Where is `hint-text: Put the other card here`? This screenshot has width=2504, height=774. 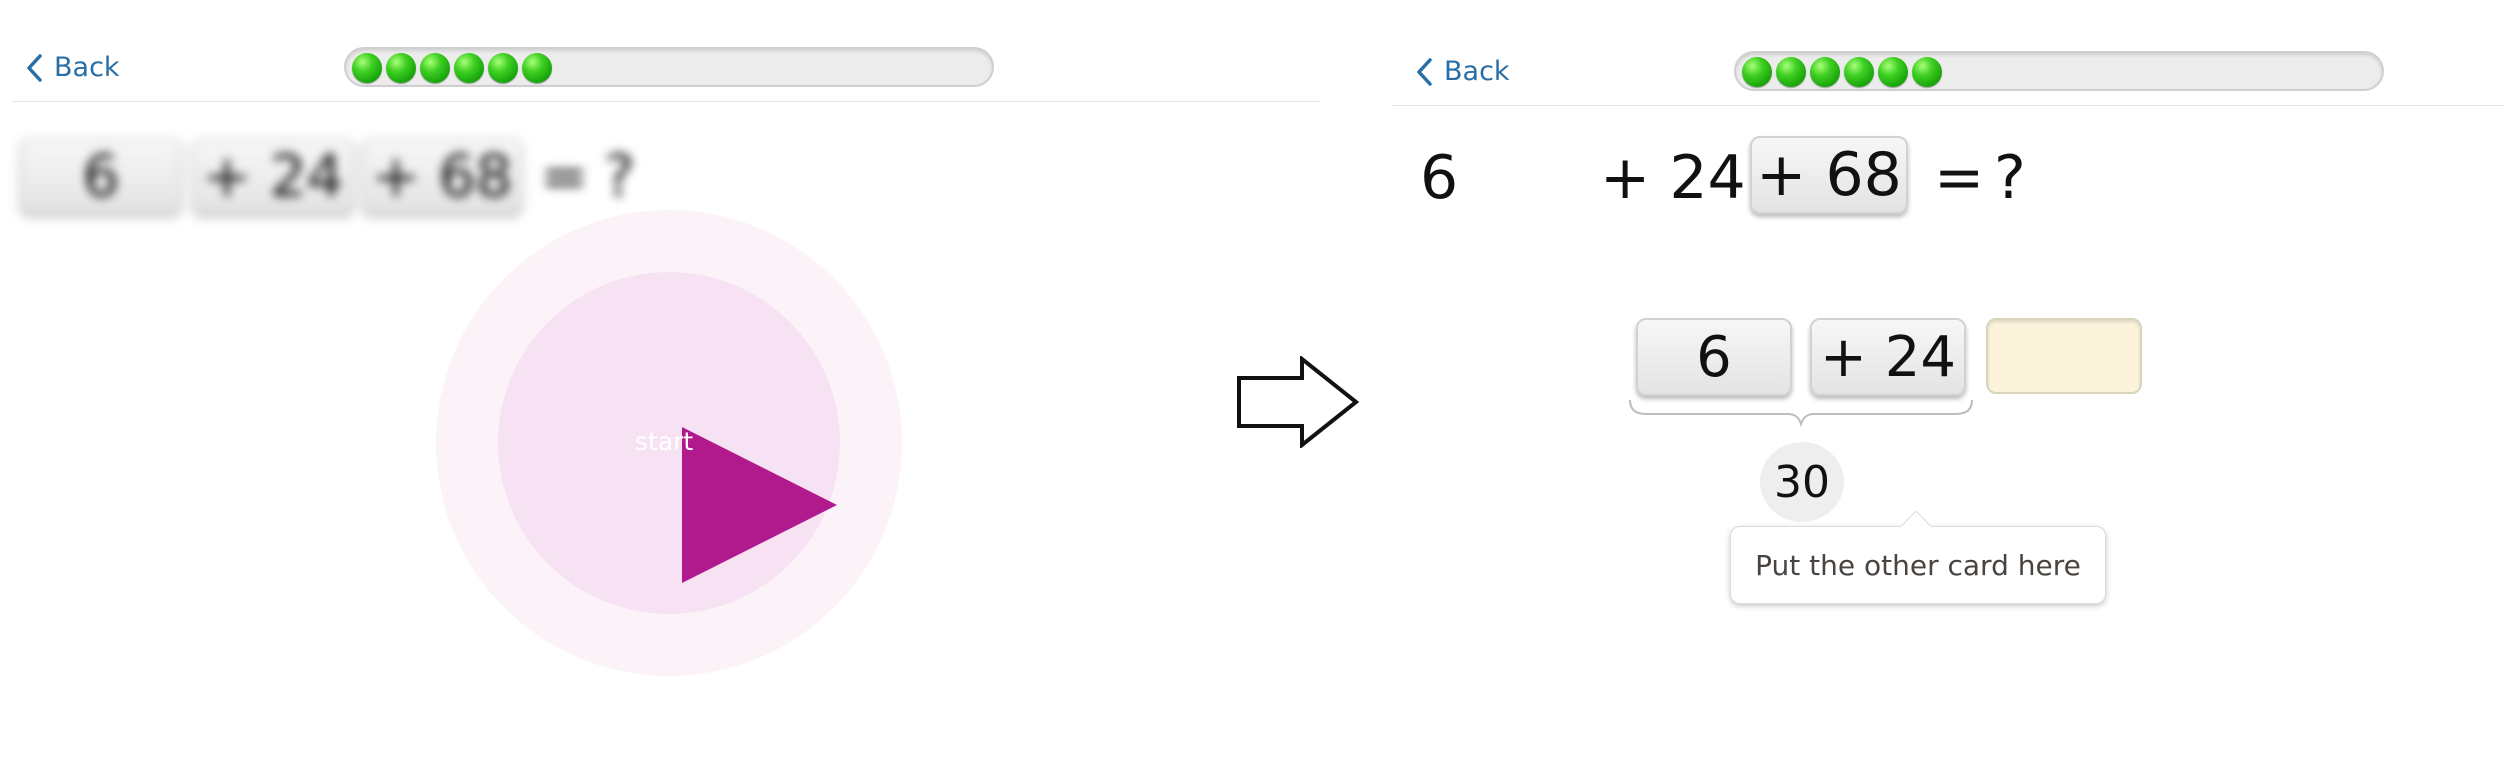
hint-text: Put the other card here is located at coordinates (1918, 565).